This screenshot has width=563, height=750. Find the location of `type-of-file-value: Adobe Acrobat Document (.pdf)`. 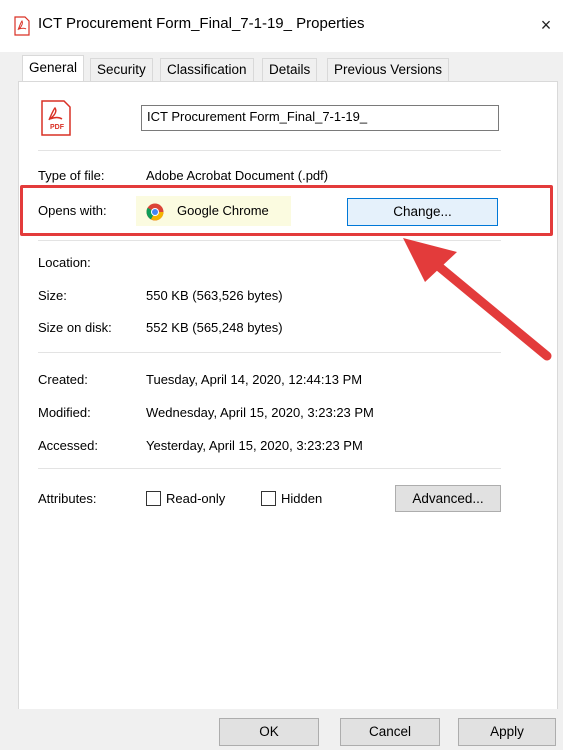

type-of-file-value: Adobe Acrobat Document (.pdf) is located at coordinates (237, 175).